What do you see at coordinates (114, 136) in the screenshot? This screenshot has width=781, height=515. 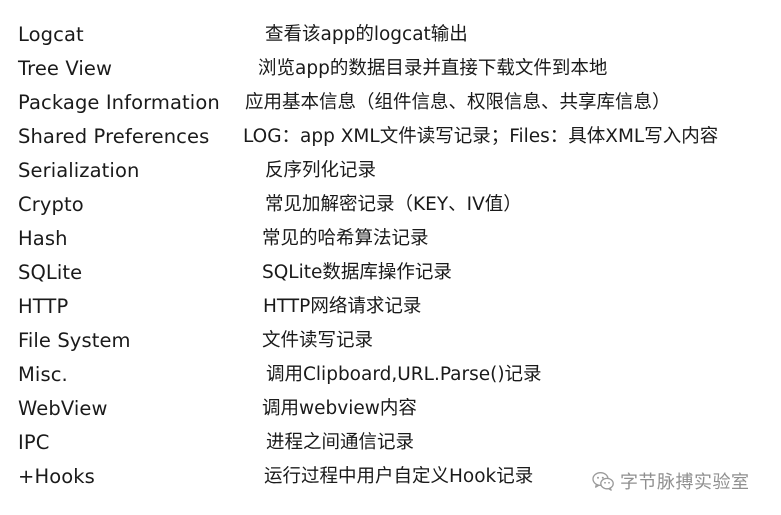 I see `feature-name: Shared Preferences` at bounding box center [114, 136].